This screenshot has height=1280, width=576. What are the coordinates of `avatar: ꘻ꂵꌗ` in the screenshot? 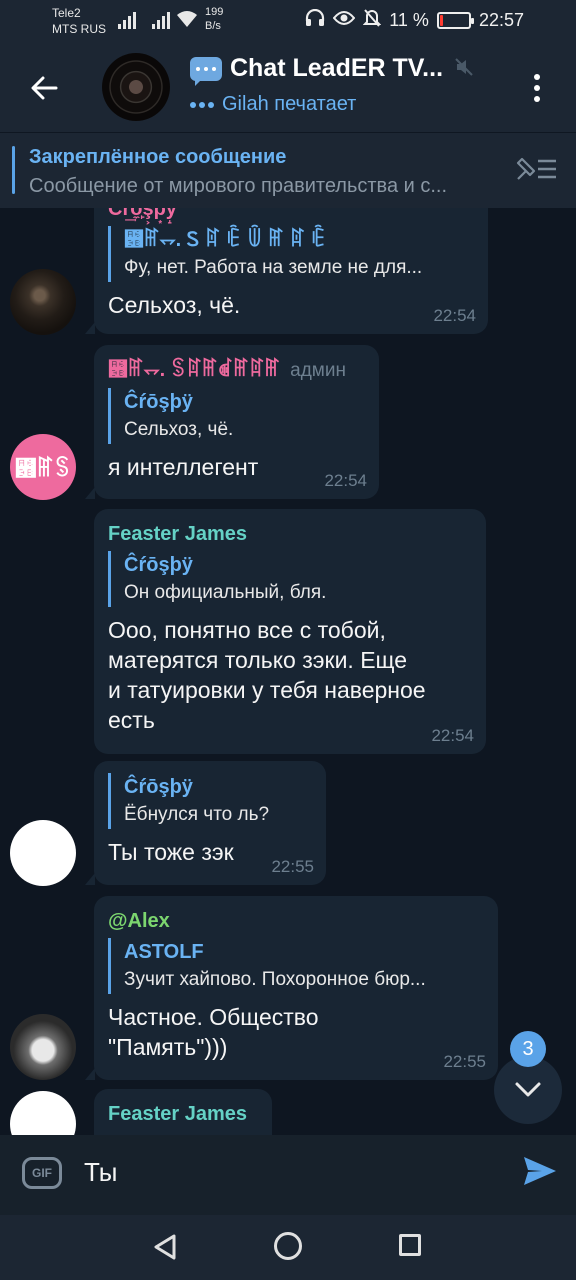 It's located at (43, 467).